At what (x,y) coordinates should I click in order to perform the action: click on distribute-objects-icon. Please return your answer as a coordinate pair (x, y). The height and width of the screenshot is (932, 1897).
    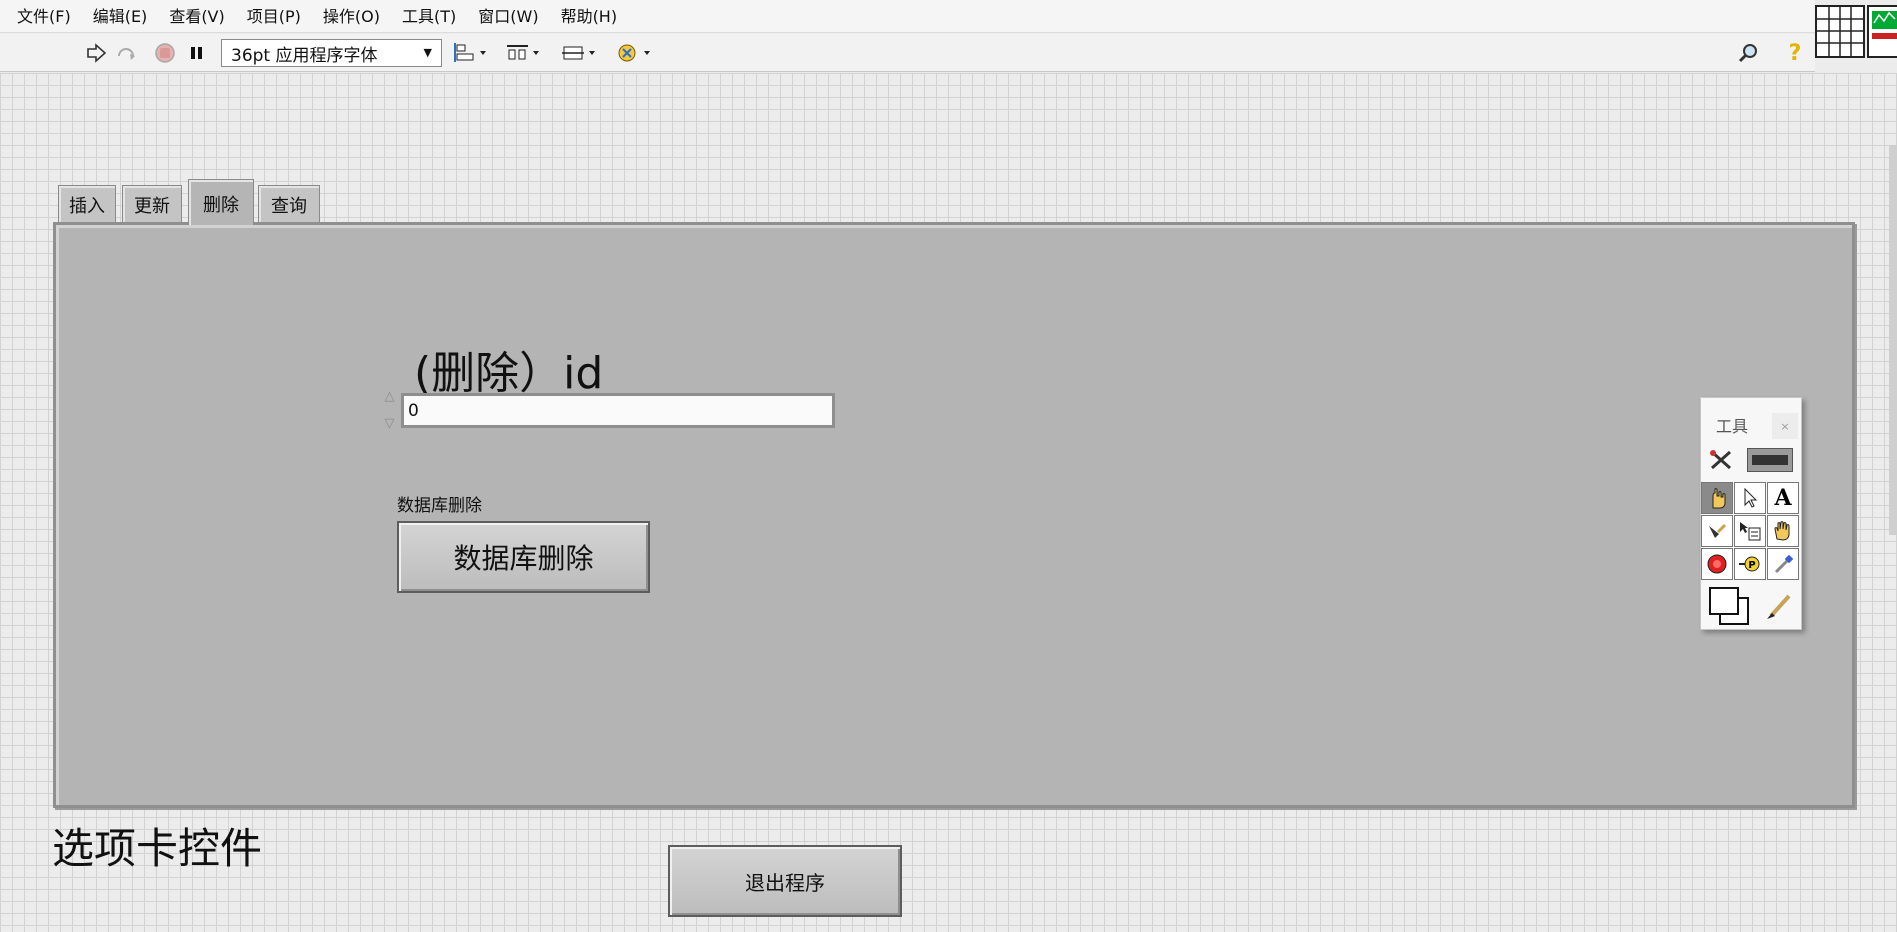
    Looking at the image, I should click on (524, 53).